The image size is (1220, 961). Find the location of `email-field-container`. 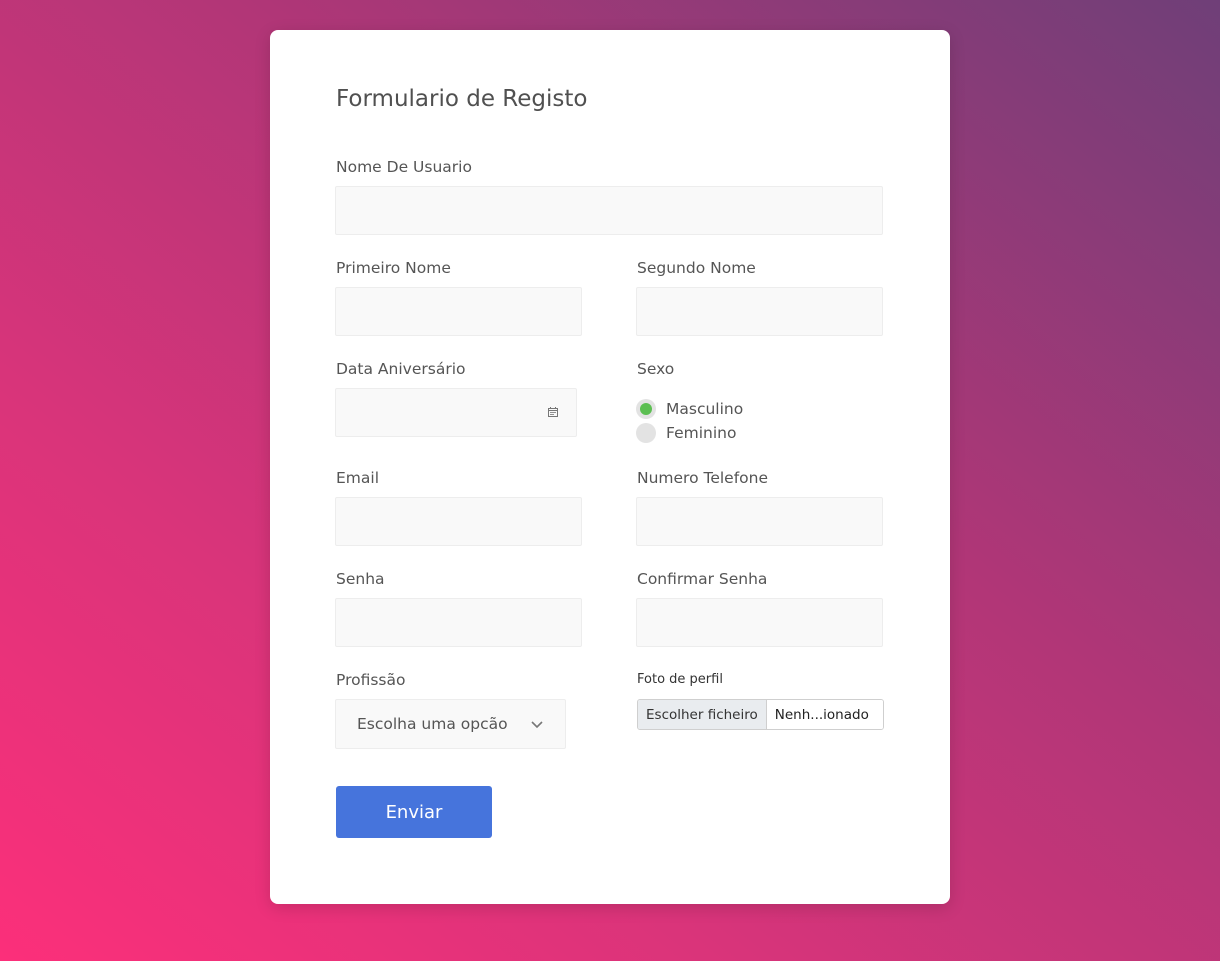

email-field-container is located at coordinates (458, 521).